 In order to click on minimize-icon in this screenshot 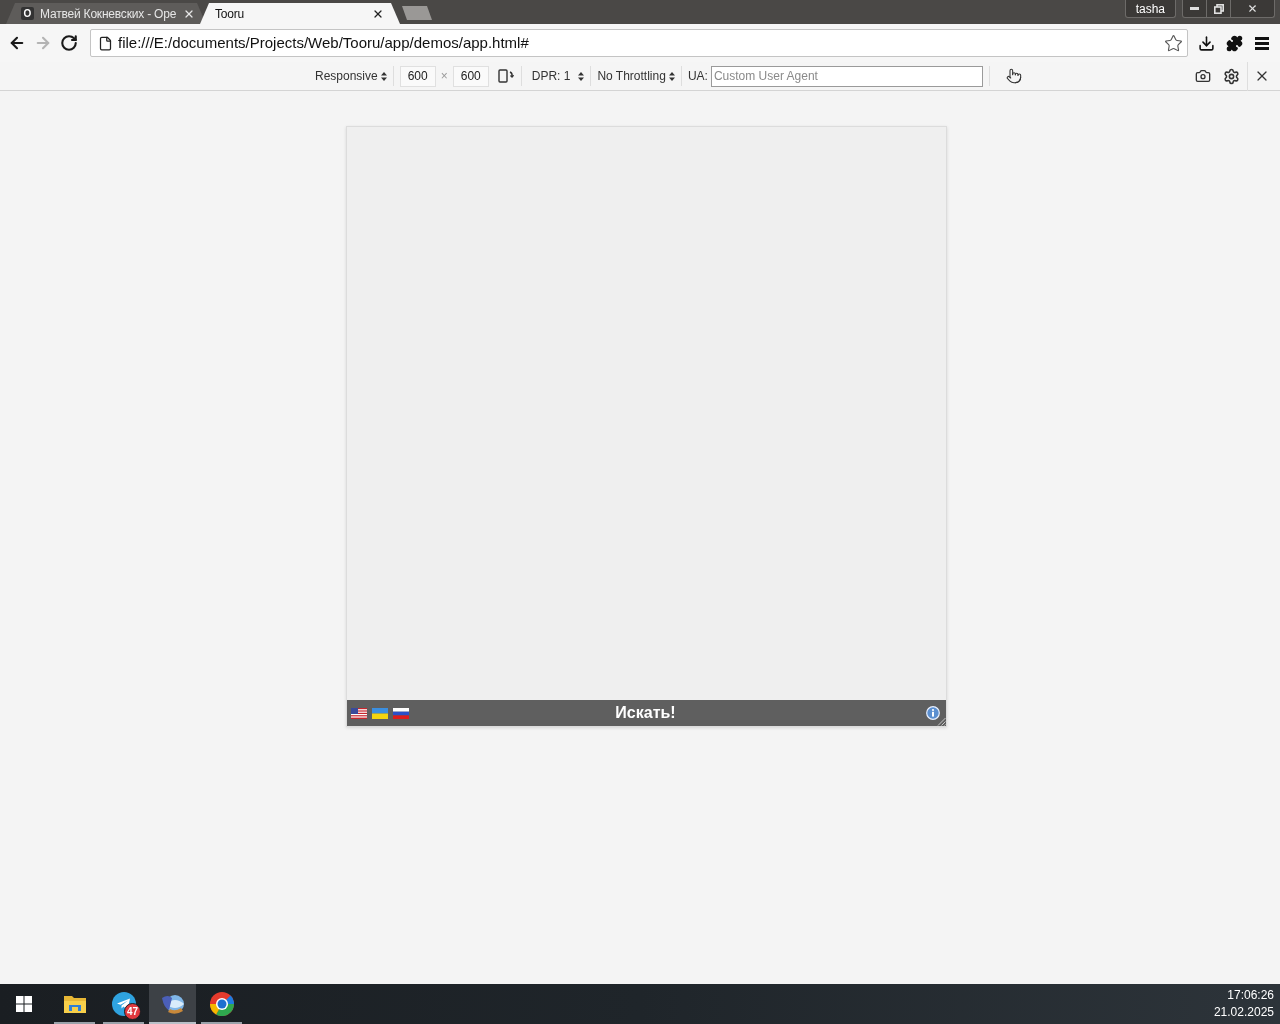, I will do `click(1194, 8)`.